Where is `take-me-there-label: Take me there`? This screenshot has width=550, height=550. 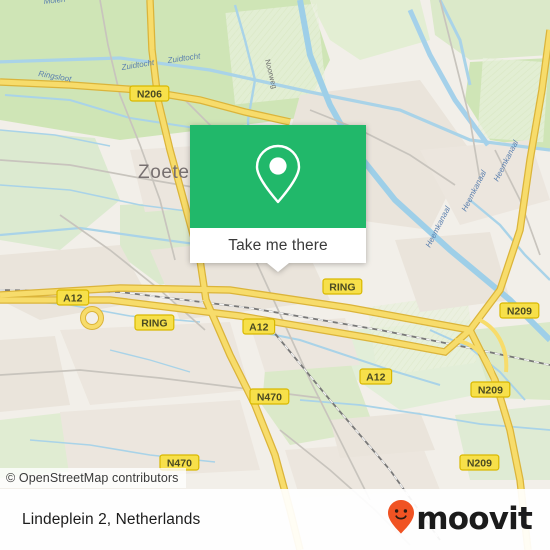 take-me-there-label: Take me there is located at coordinates (278, 245).